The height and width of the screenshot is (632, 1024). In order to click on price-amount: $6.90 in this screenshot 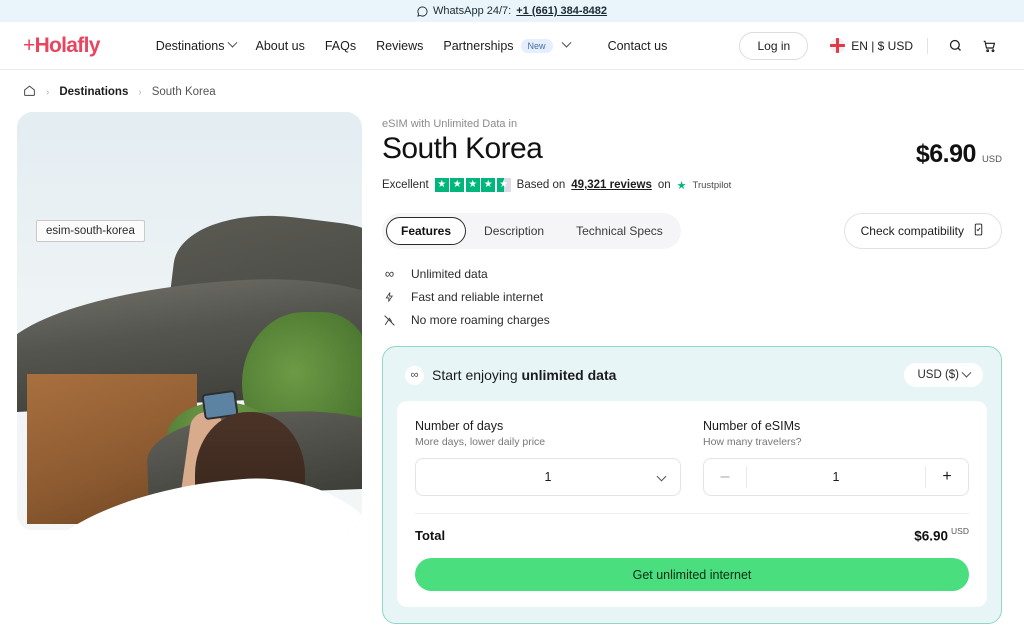, I will do `click(946, 154)`.